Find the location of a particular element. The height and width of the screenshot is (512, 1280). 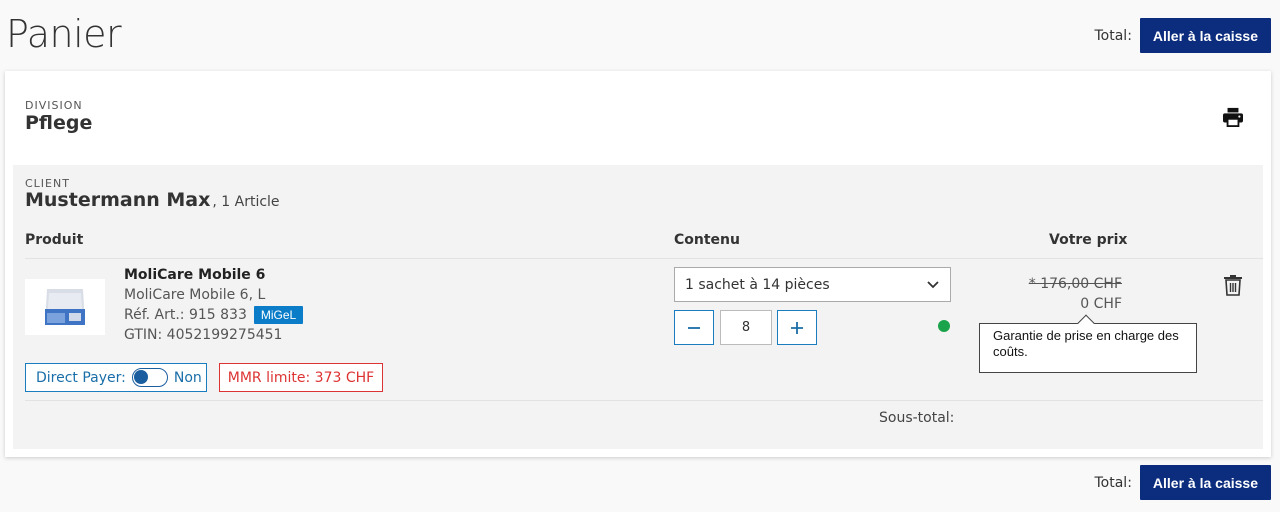

plus-icon is located at coordinates (797, 327).